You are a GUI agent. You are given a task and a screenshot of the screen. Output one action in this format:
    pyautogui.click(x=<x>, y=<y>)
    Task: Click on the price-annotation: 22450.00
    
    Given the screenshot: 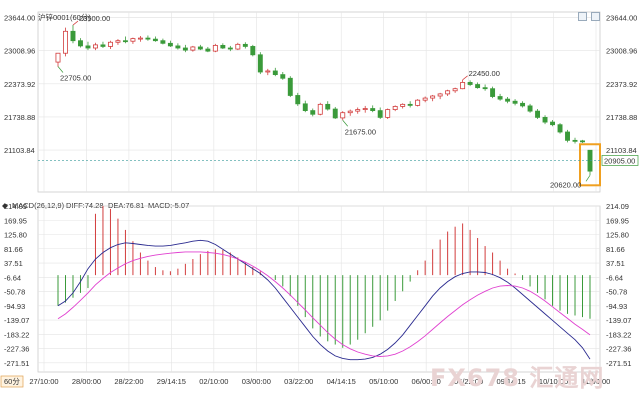 What is the action you would take?
    pyautogui.click(x=484, y=73)
    